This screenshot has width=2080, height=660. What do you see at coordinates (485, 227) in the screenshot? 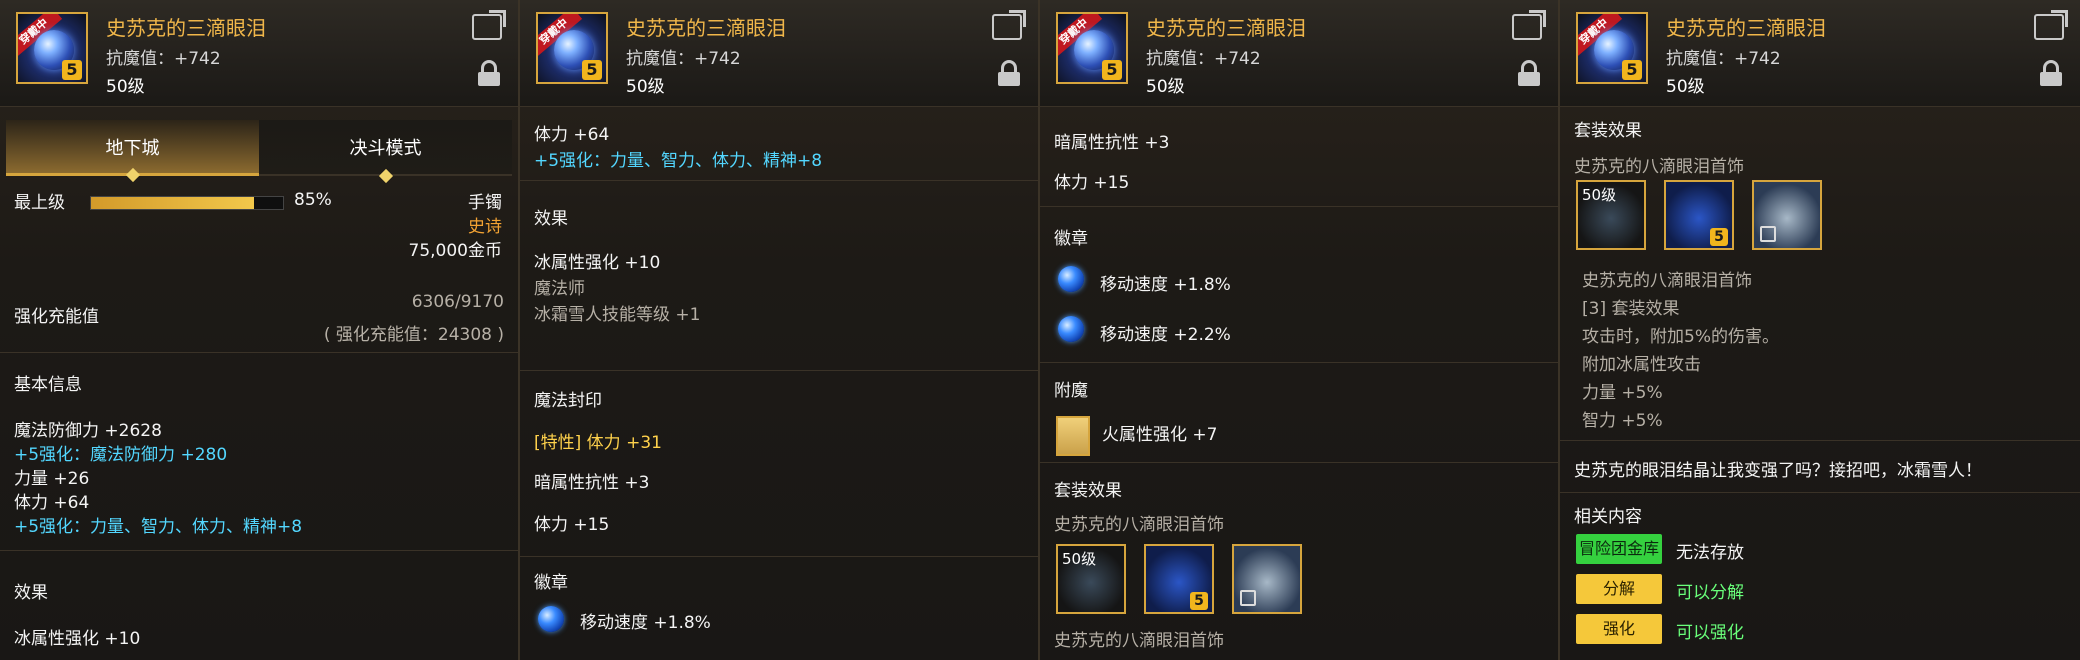
I see `item-rarity: 史诗` at bounding box center [485, 227].